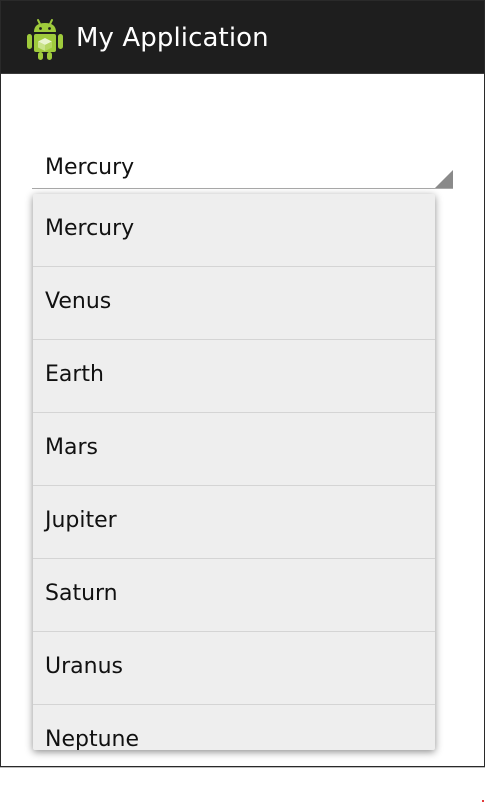 The width and height of the screenshot is (485, 806). I want to click on dropdown-option-label: Venus, so click(78, 301).